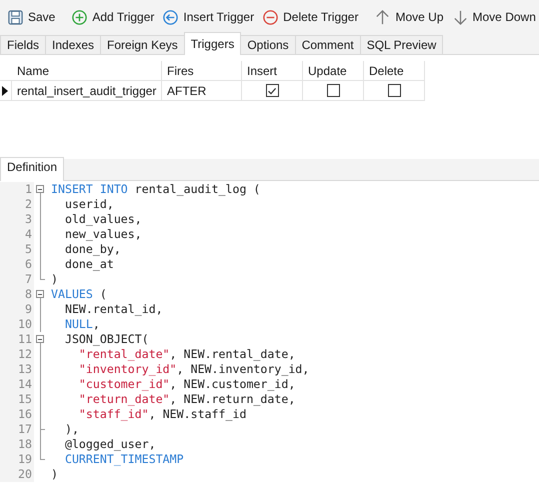  What do you see at coordinates (79, 294) in the screenshot?
I see `code-line: VALUES (` at bounding box center [79, 294].